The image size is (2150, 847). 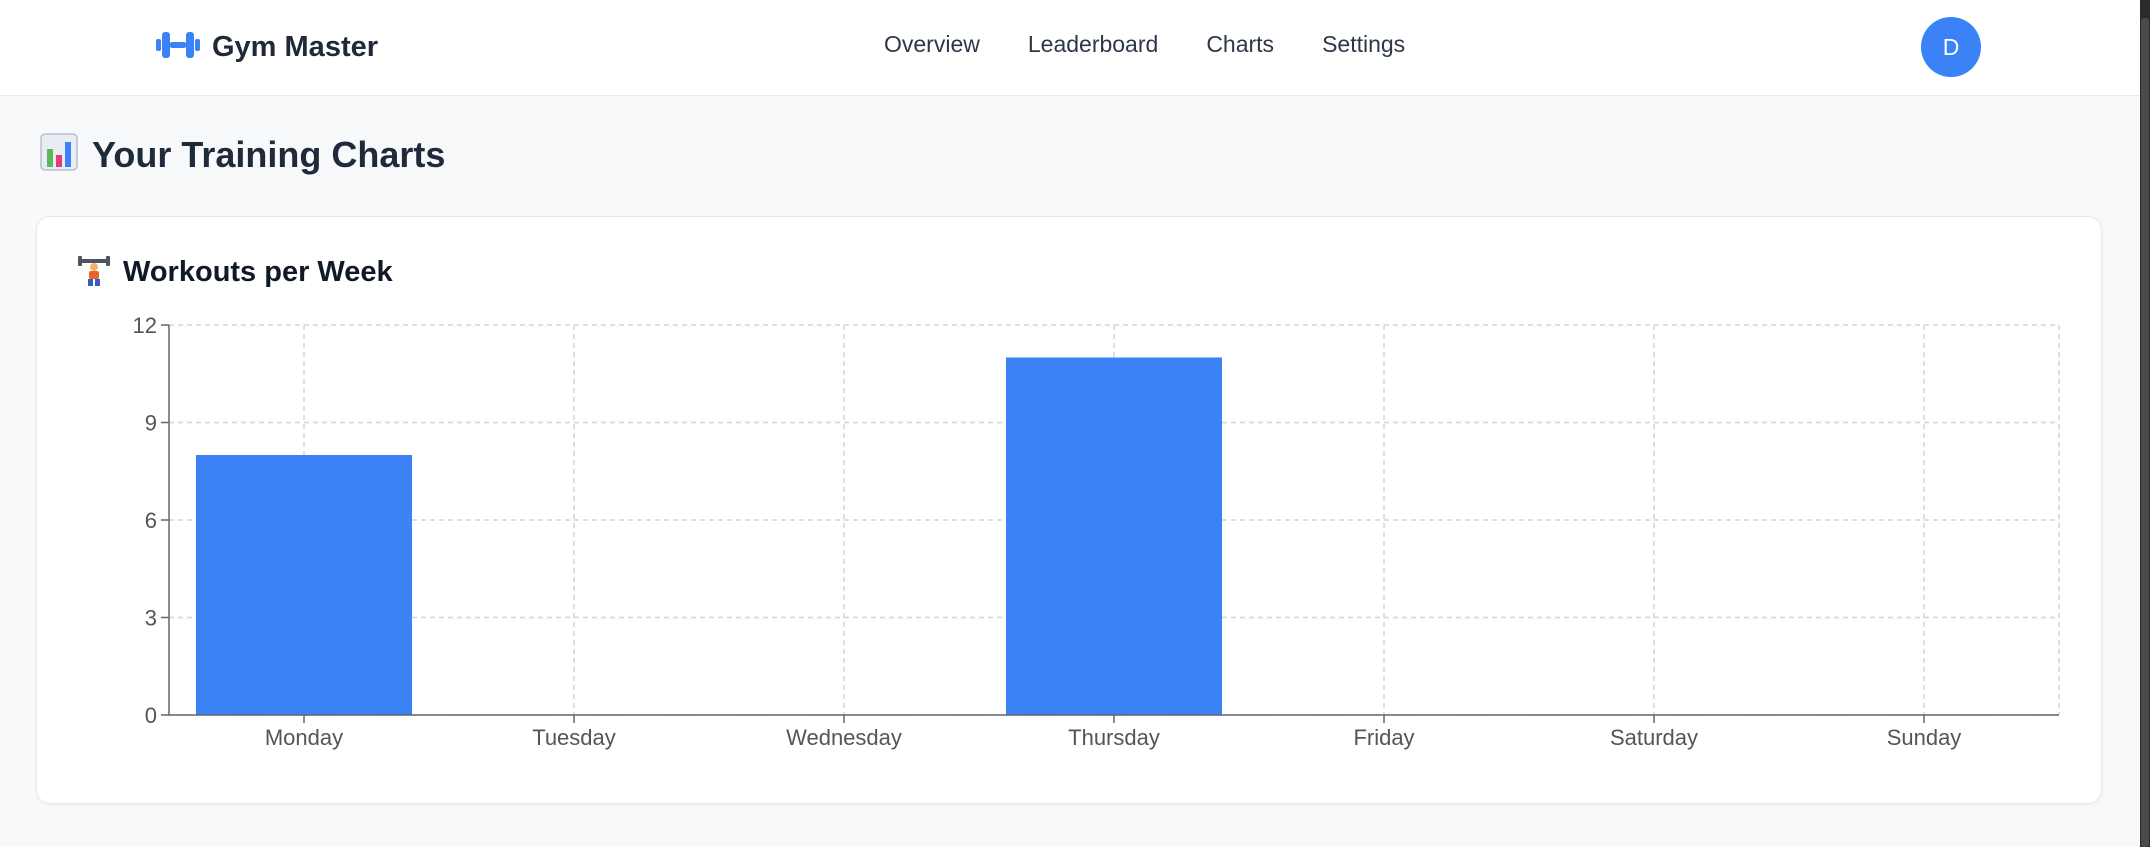 I want to click on nav-charts: Charts, so click(x=1240, y=44).